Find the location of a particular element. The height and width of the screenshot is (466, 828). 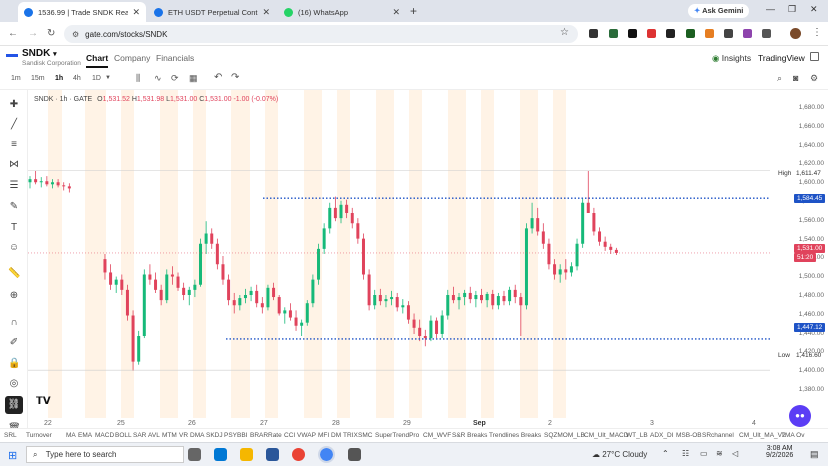

indicator-brar: BRAR is located at coordinates (259, 435).